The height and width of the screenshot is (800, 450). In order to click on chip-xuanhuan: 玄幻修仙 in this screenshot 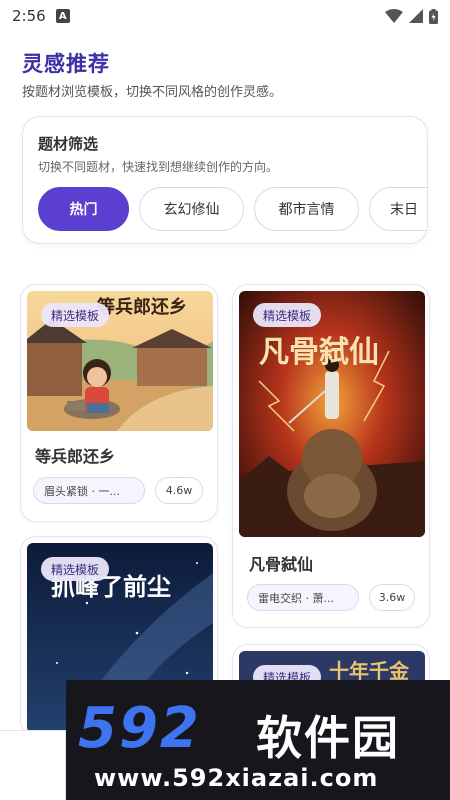, I will do `click(191, 209)`.